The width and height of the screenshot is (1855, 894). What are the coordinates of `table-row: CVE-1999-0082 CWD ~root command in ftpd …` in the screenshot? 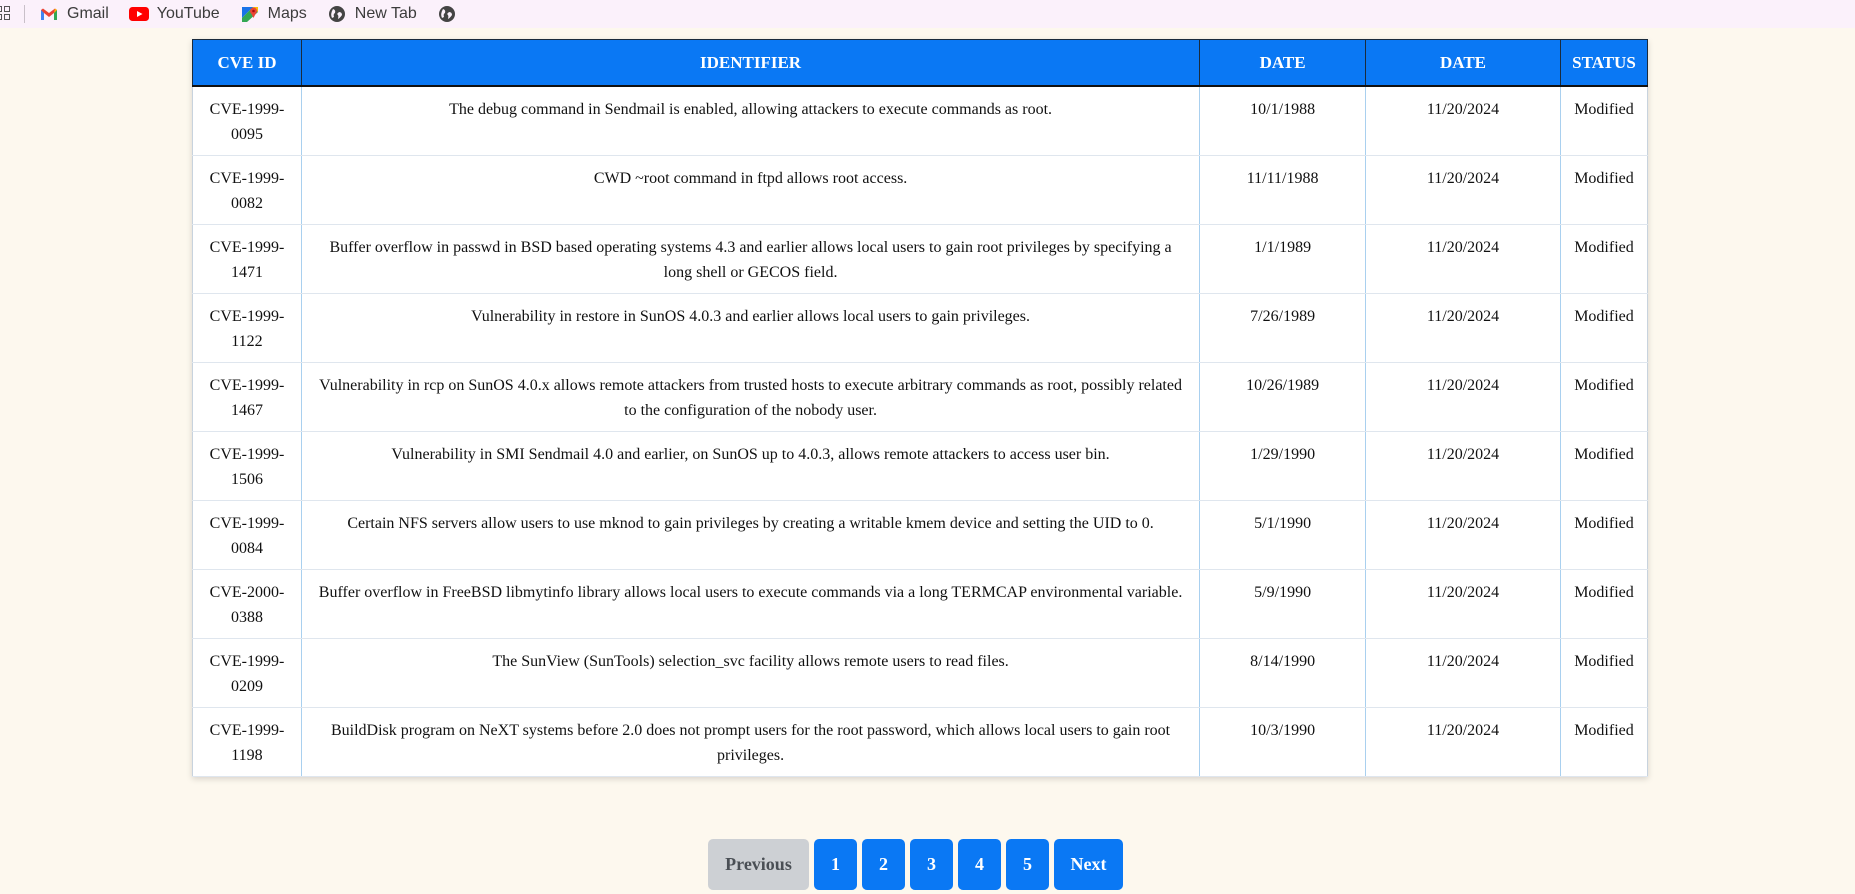 It's located at (920, 190).